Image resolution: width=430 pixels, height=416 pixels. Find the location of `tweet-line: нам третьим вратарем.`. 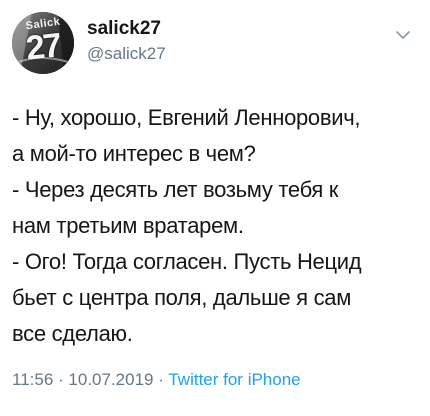

tweet-line: нам третьим вратарем. is located at coordinates (128, 225).